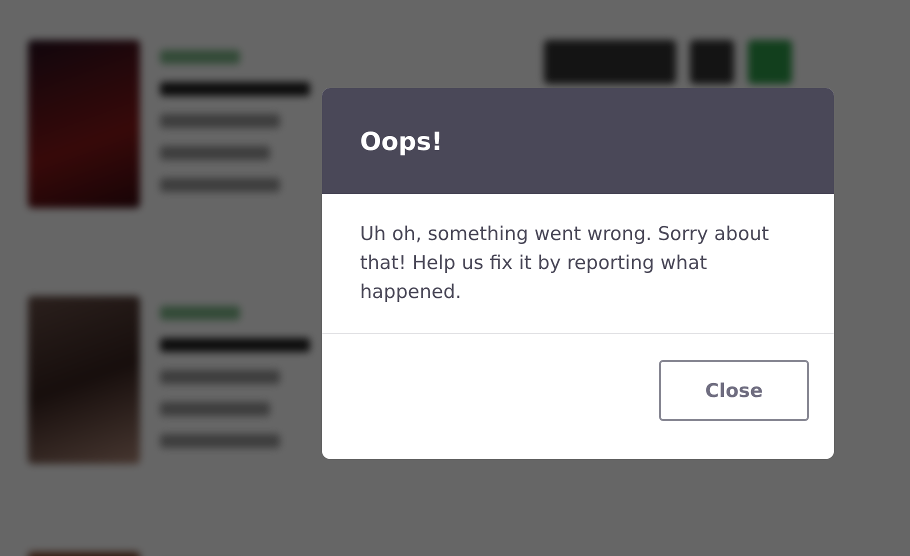  I want to click on error-message: Uh oh, something went wrong. Sorry about that! Help us fix it by reporting what happened., so click(578, 264).